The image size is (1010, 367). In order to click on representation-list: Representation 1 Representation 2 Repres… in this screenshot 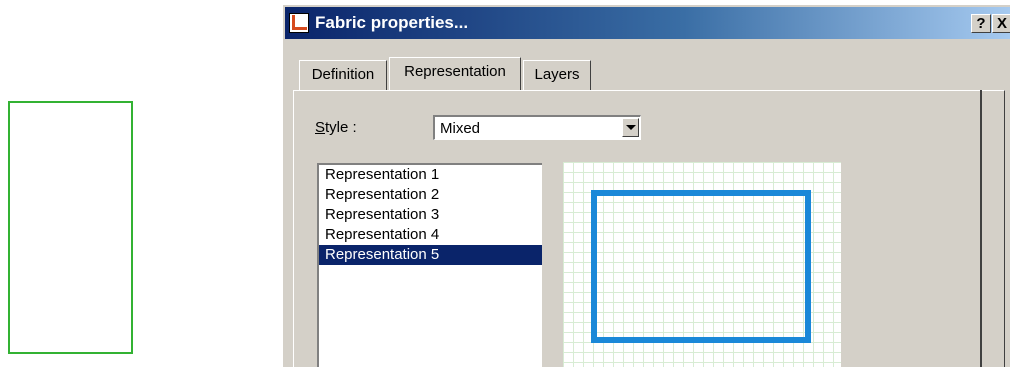, I will do `click(429, 265)`.